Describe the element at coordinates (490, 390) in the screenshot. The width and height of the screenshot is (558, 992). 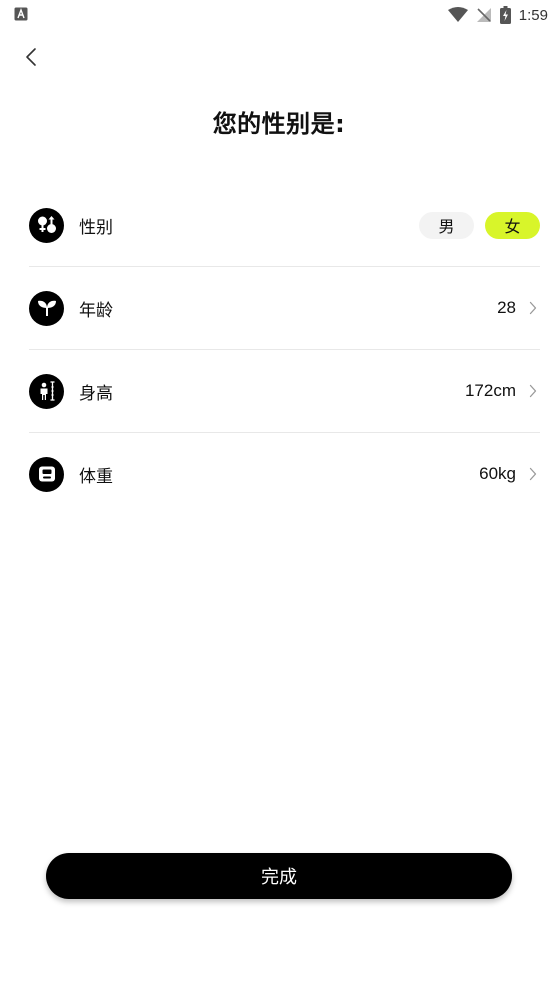
I see `height-value: 172cm` at that location.